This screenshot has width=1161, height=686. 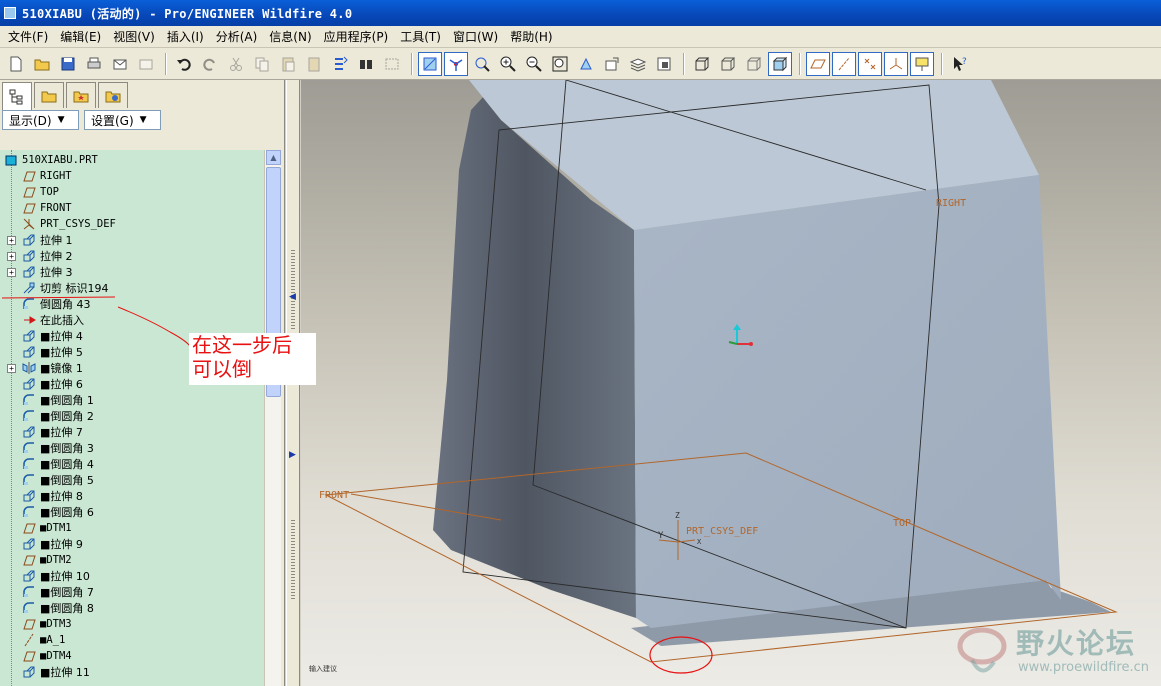 I want to click on repaint-button, so click(x=430, y=63).